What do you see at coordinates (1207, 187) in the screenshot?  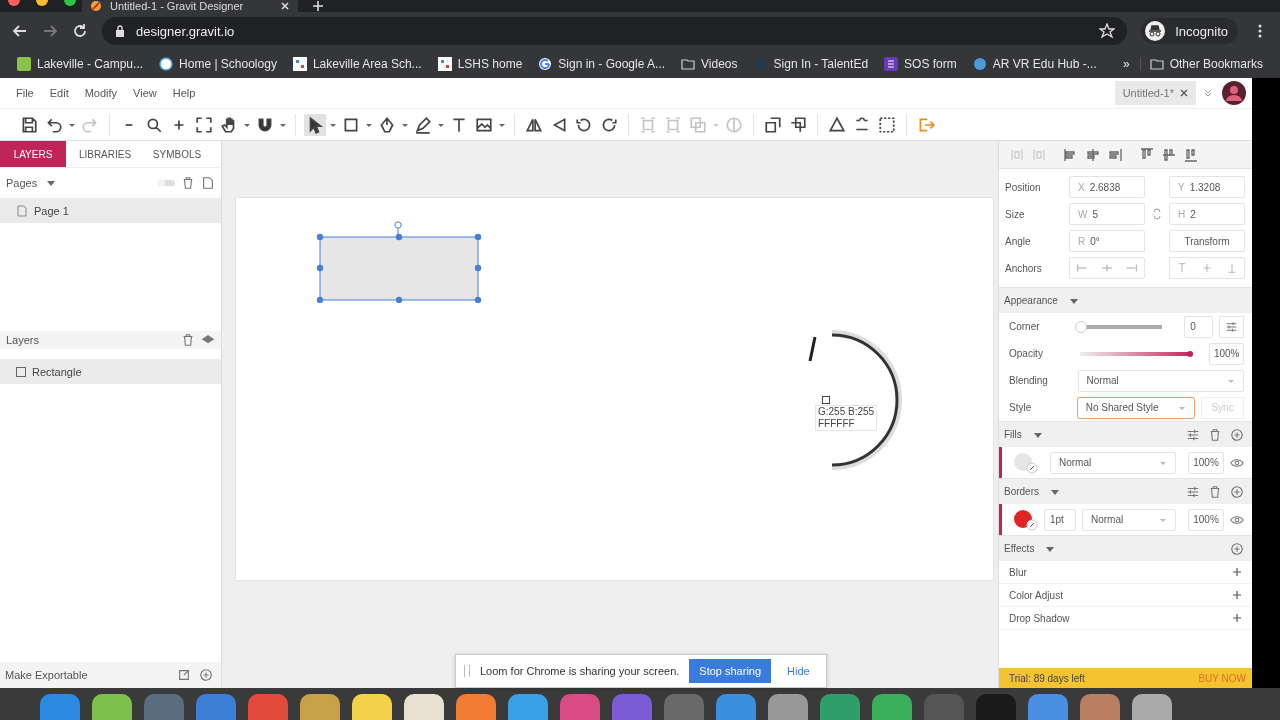 I see `number-field: Y 1.3208` at bounding box center [1207, 187].